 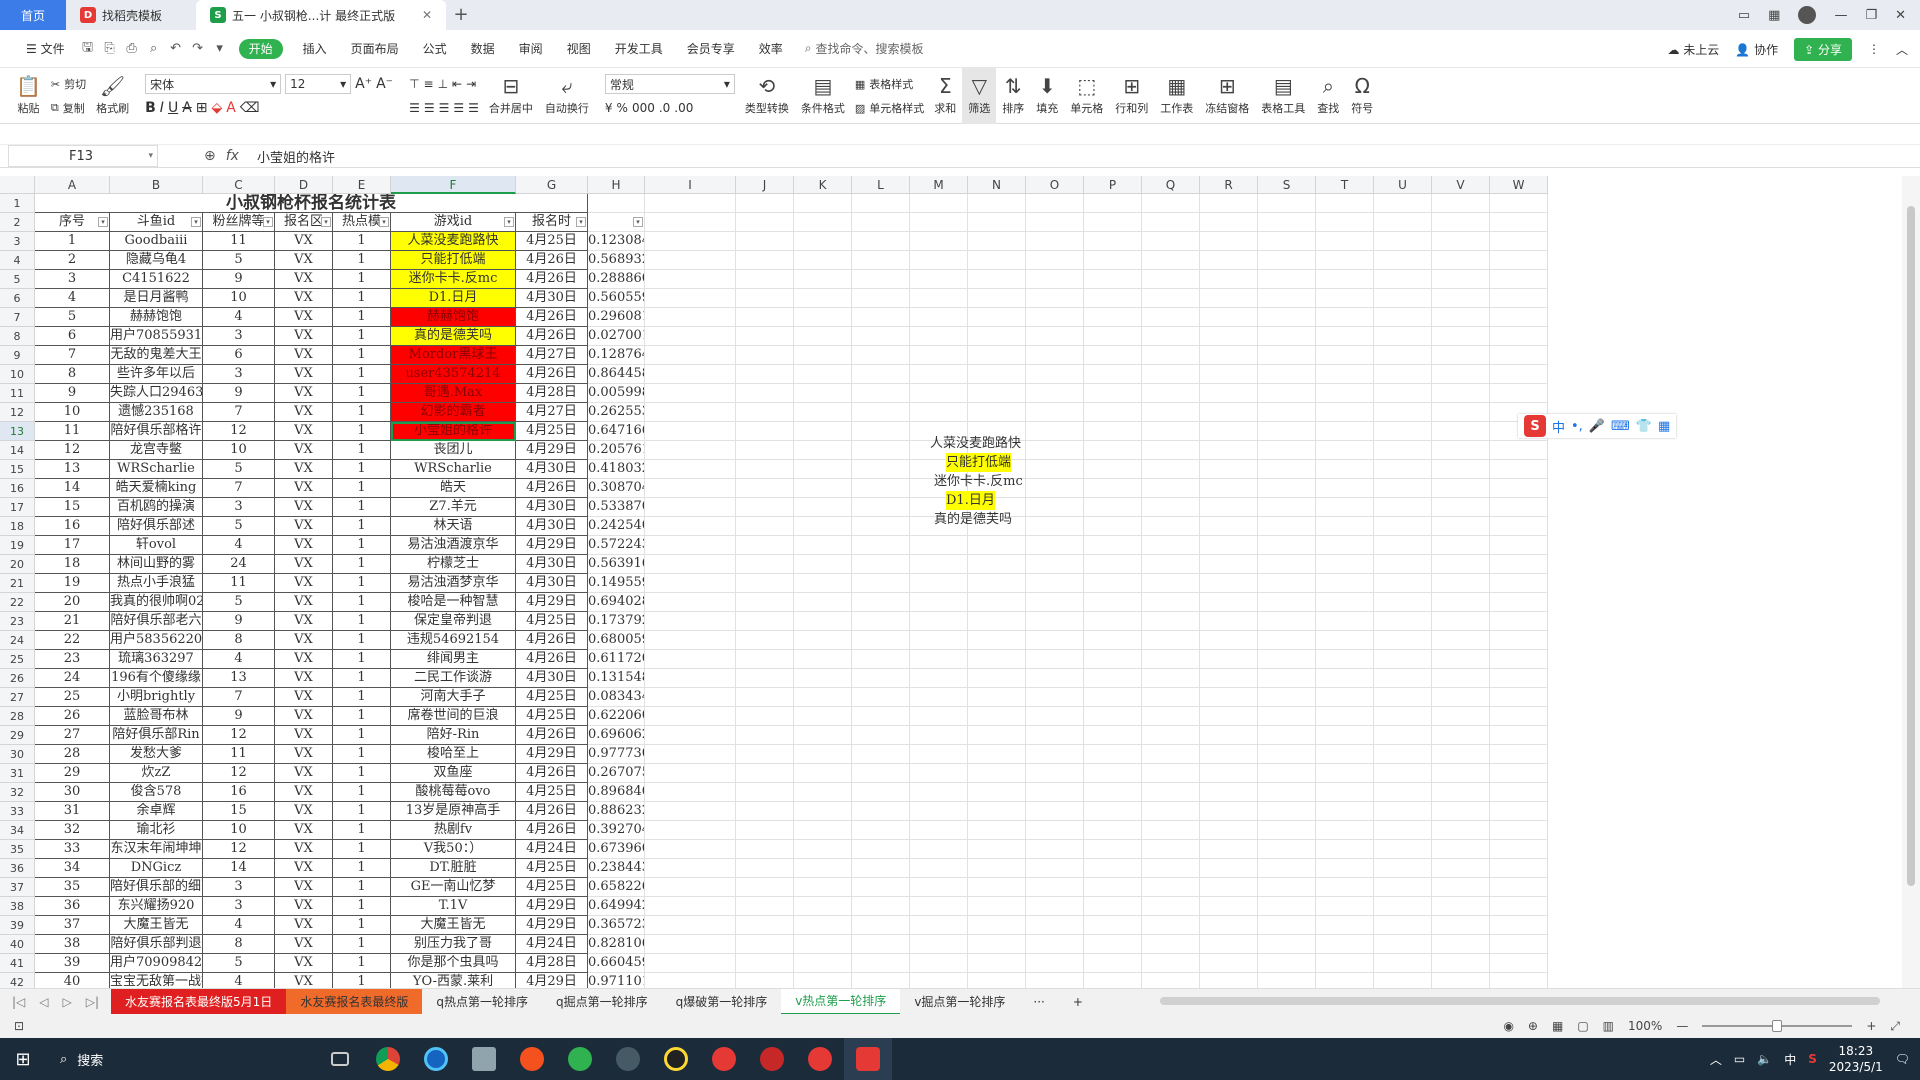 What do you see at coordinates (88, 49) in the screenshot?
I see `save-icon: 🖫` at bounding box center [88, 49].